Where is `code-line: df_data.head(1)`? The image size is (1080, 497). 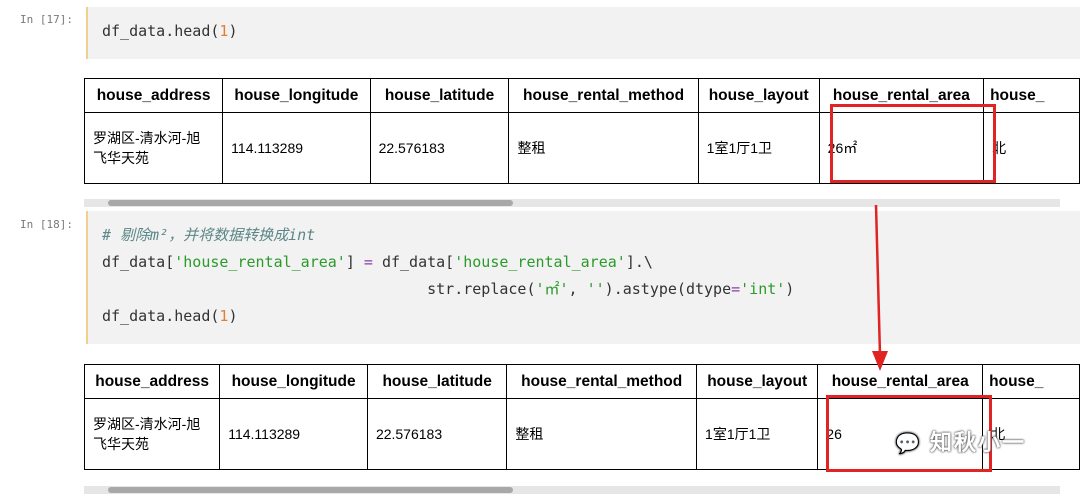 code-line: df_data.head(1) is located at coordinates (170, 31).